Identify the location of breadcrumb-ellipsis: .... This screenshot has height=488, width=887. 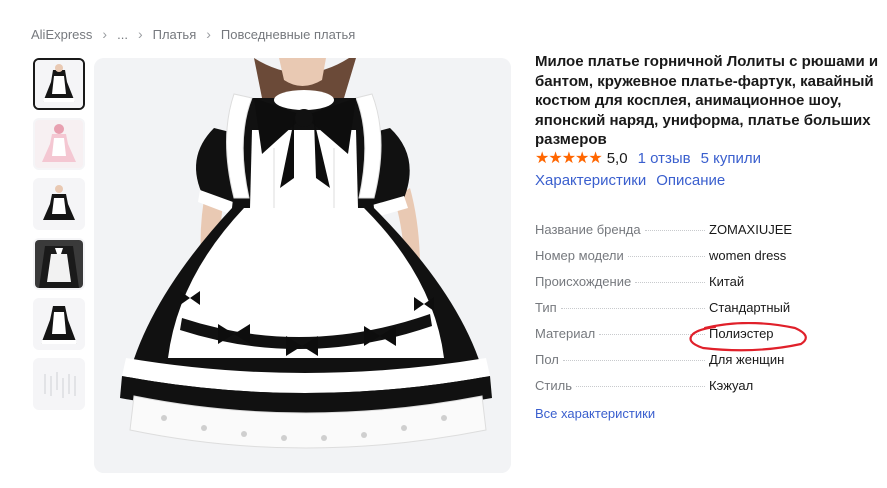
(122, 34).